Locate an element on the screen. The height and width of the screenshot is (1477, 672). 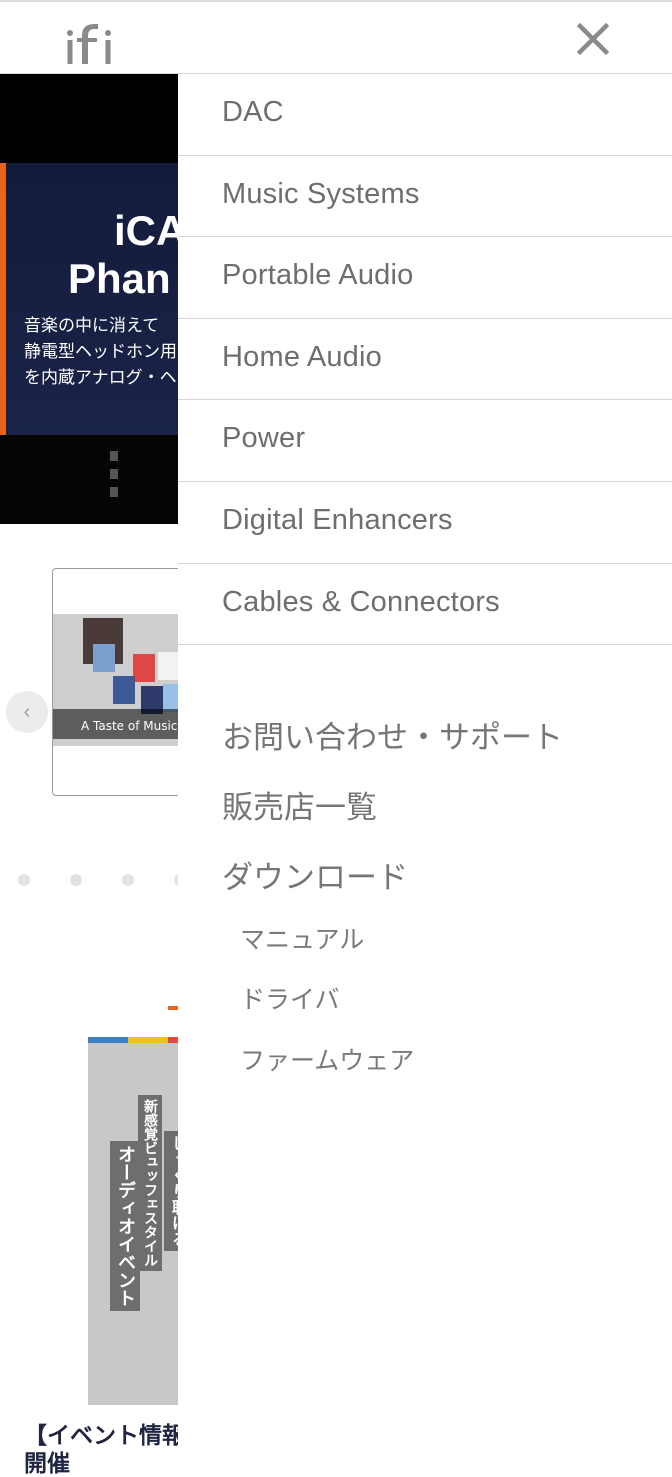
menu-item-power: Power is located at coordinates (425, 441).